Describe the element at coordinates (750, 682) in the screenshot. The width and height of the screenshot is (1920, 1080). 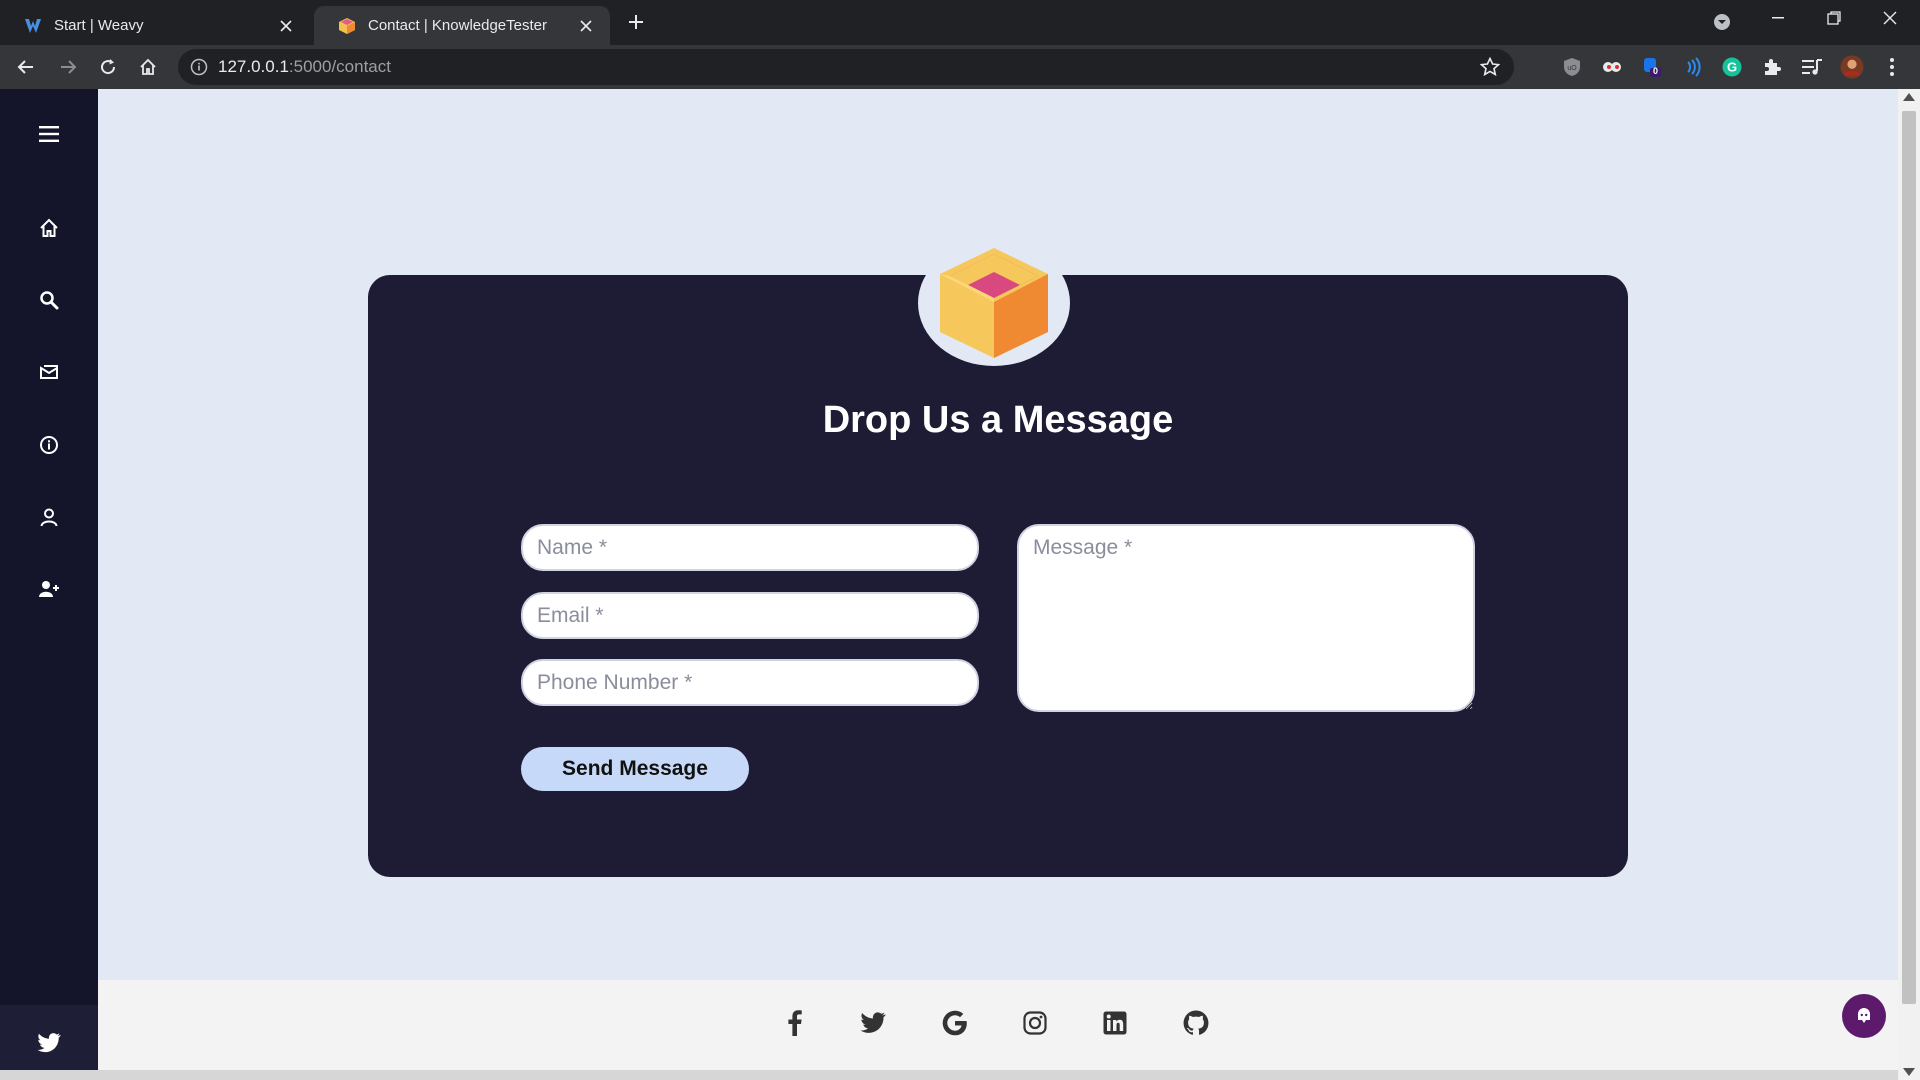
I see `phone-field` at that location.